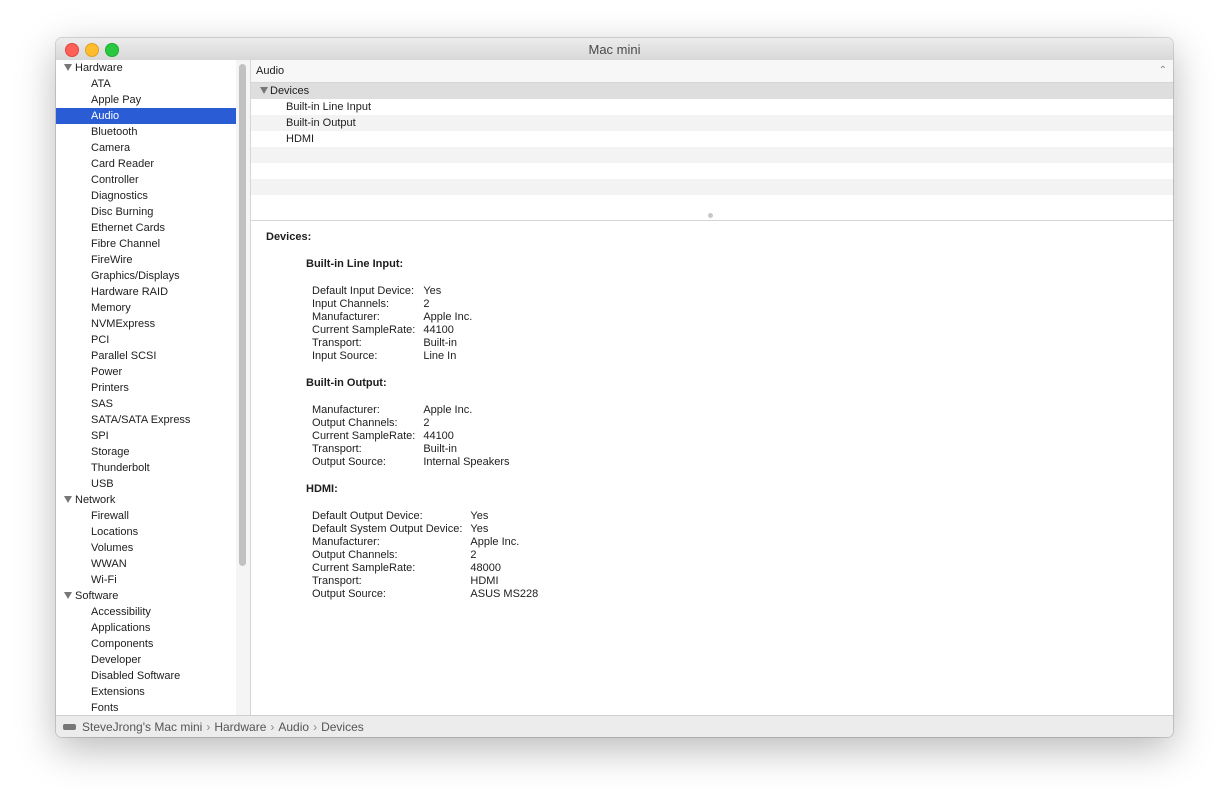 This screenshot has height=811, width=1229. Describe the element at coordinates (97, 596) in the screenshot. I see `sidebar-group-label: Software` at that location.